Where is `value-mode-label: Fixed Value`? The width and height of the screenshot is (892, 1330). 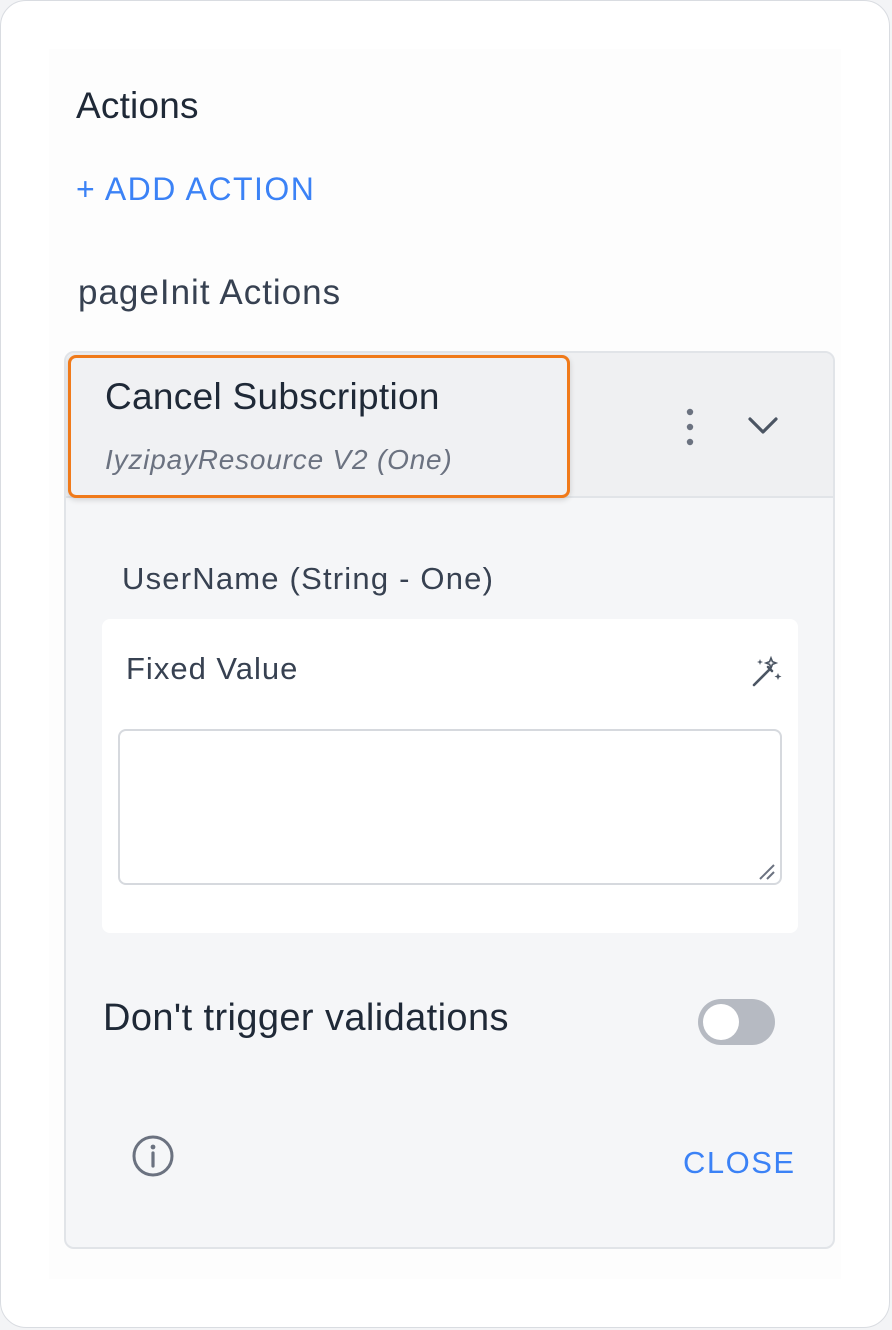
value-mode-label: Fixed Value is located at coordinates (212, 668).